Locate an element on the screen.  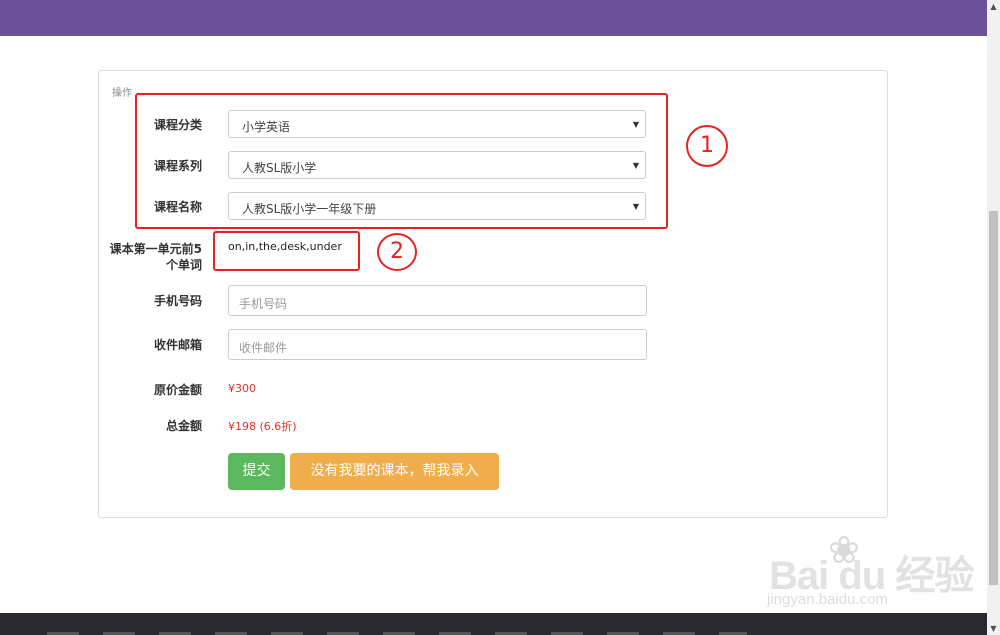
annotation-marker-1: 1 is located at coordinates (707, 146).